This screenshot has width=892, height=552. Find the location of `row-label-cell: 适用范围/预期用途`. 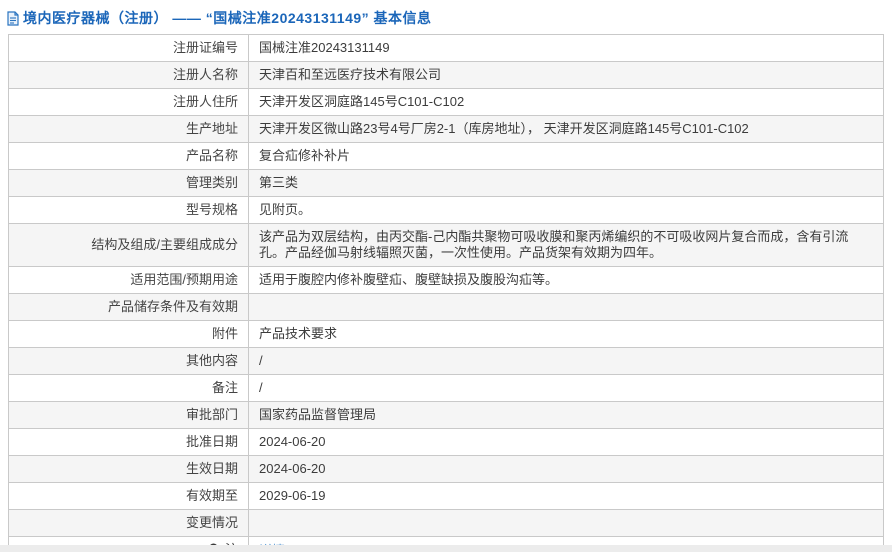

row-label-cell: 适用范围/预期用途 is located at coordinates (128, 280).